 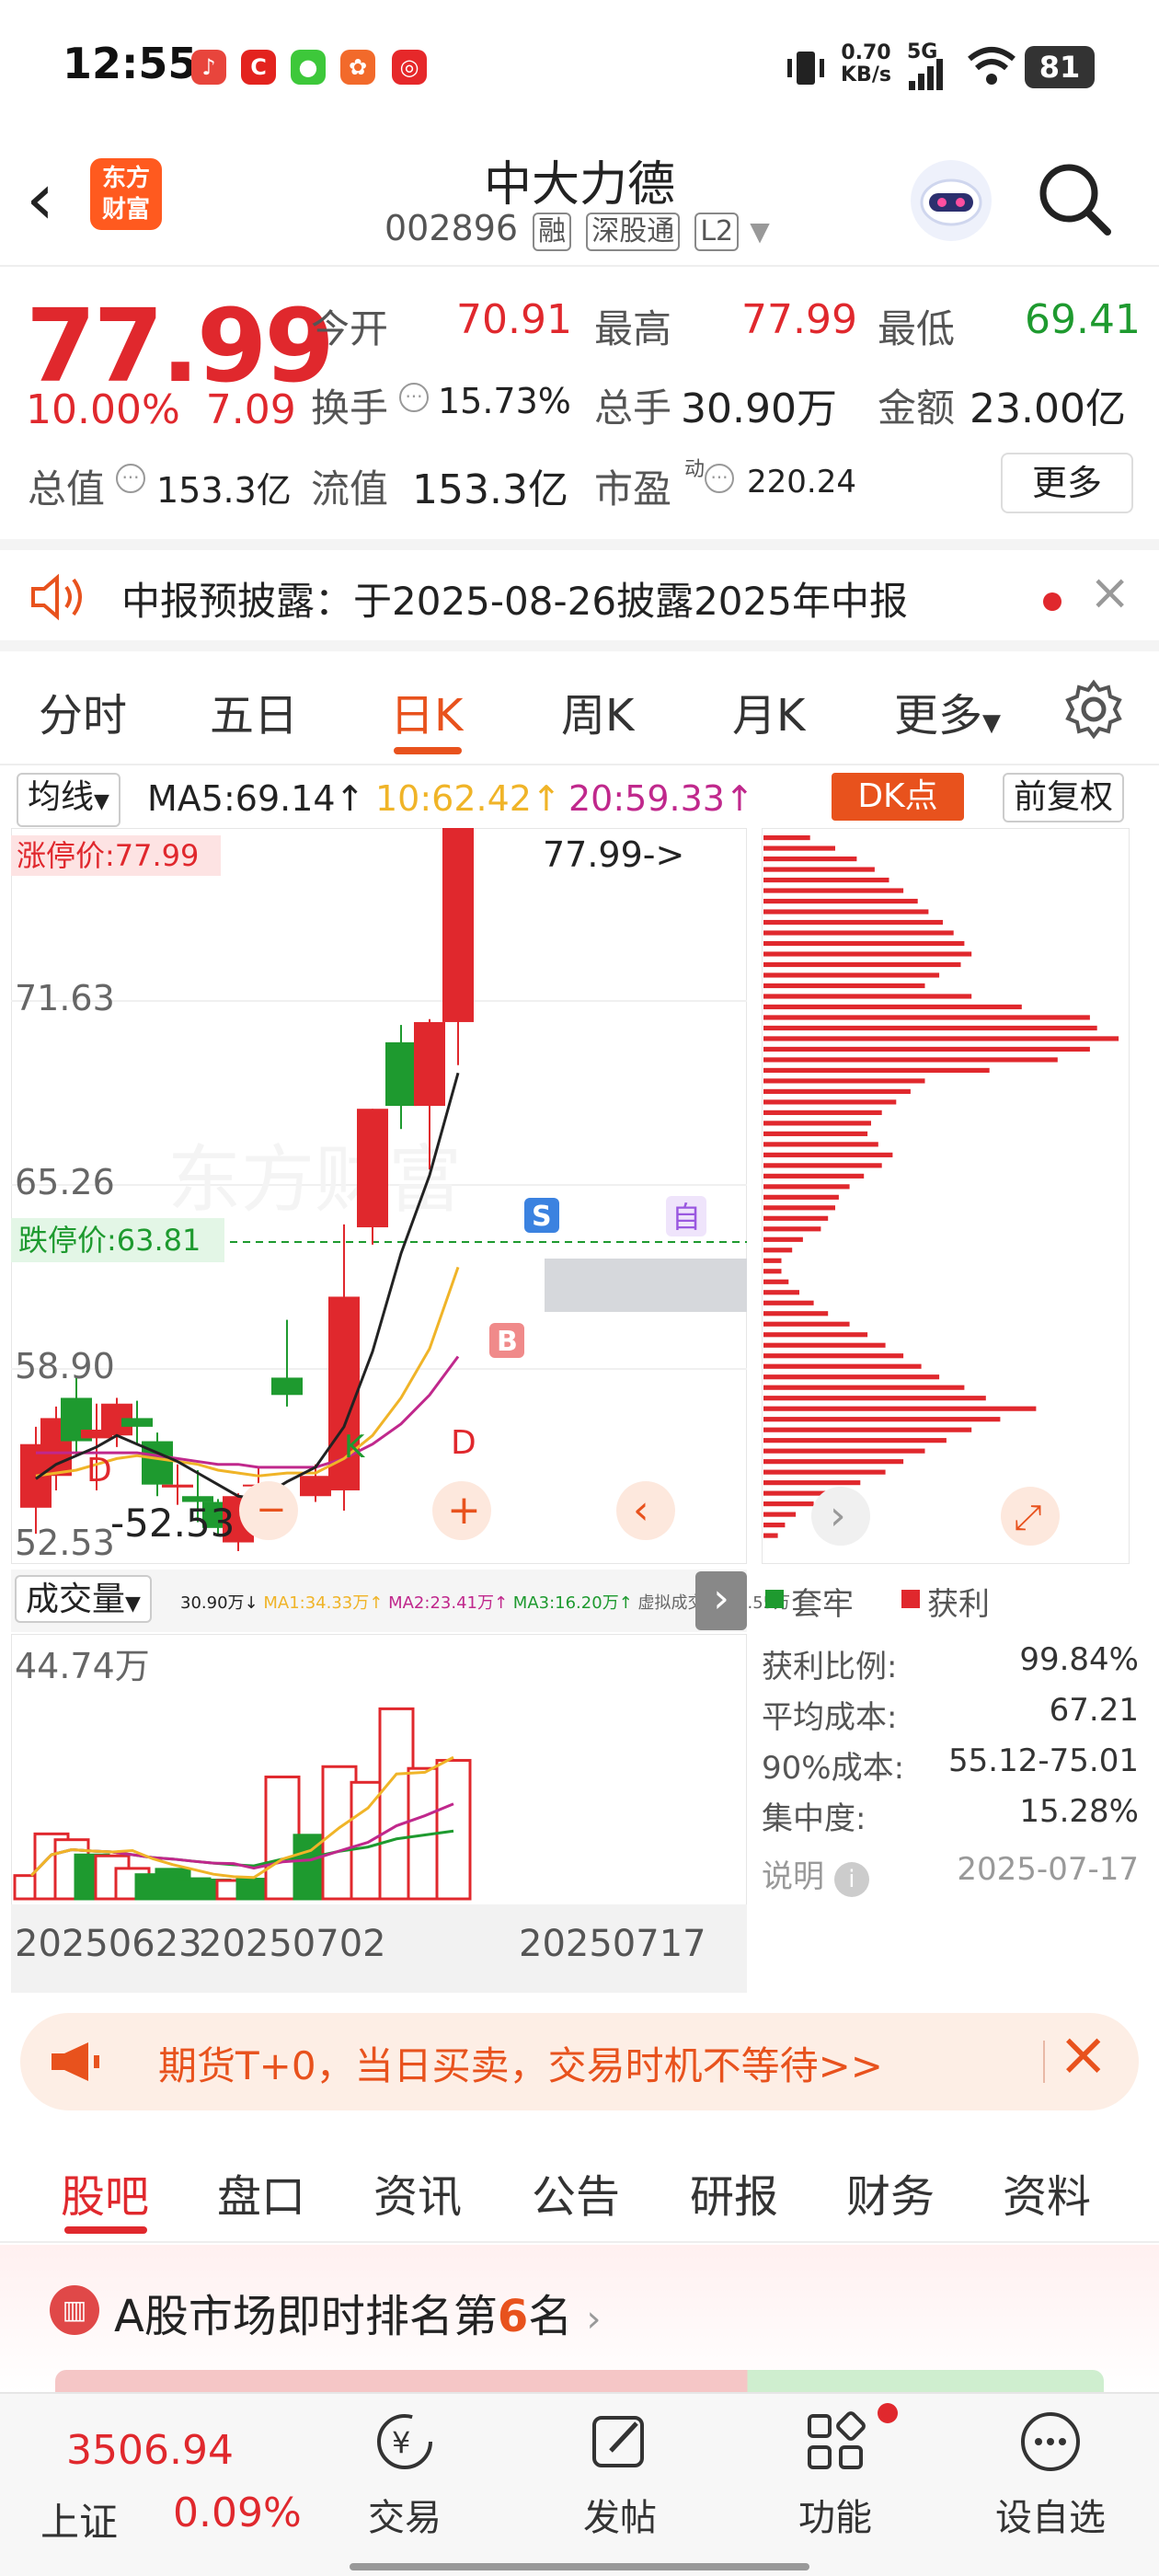 What do you see at coordinates (150, 2450) in the screenshot?
I see `index-value: 3506.94` at bounding box center [150, 2450].